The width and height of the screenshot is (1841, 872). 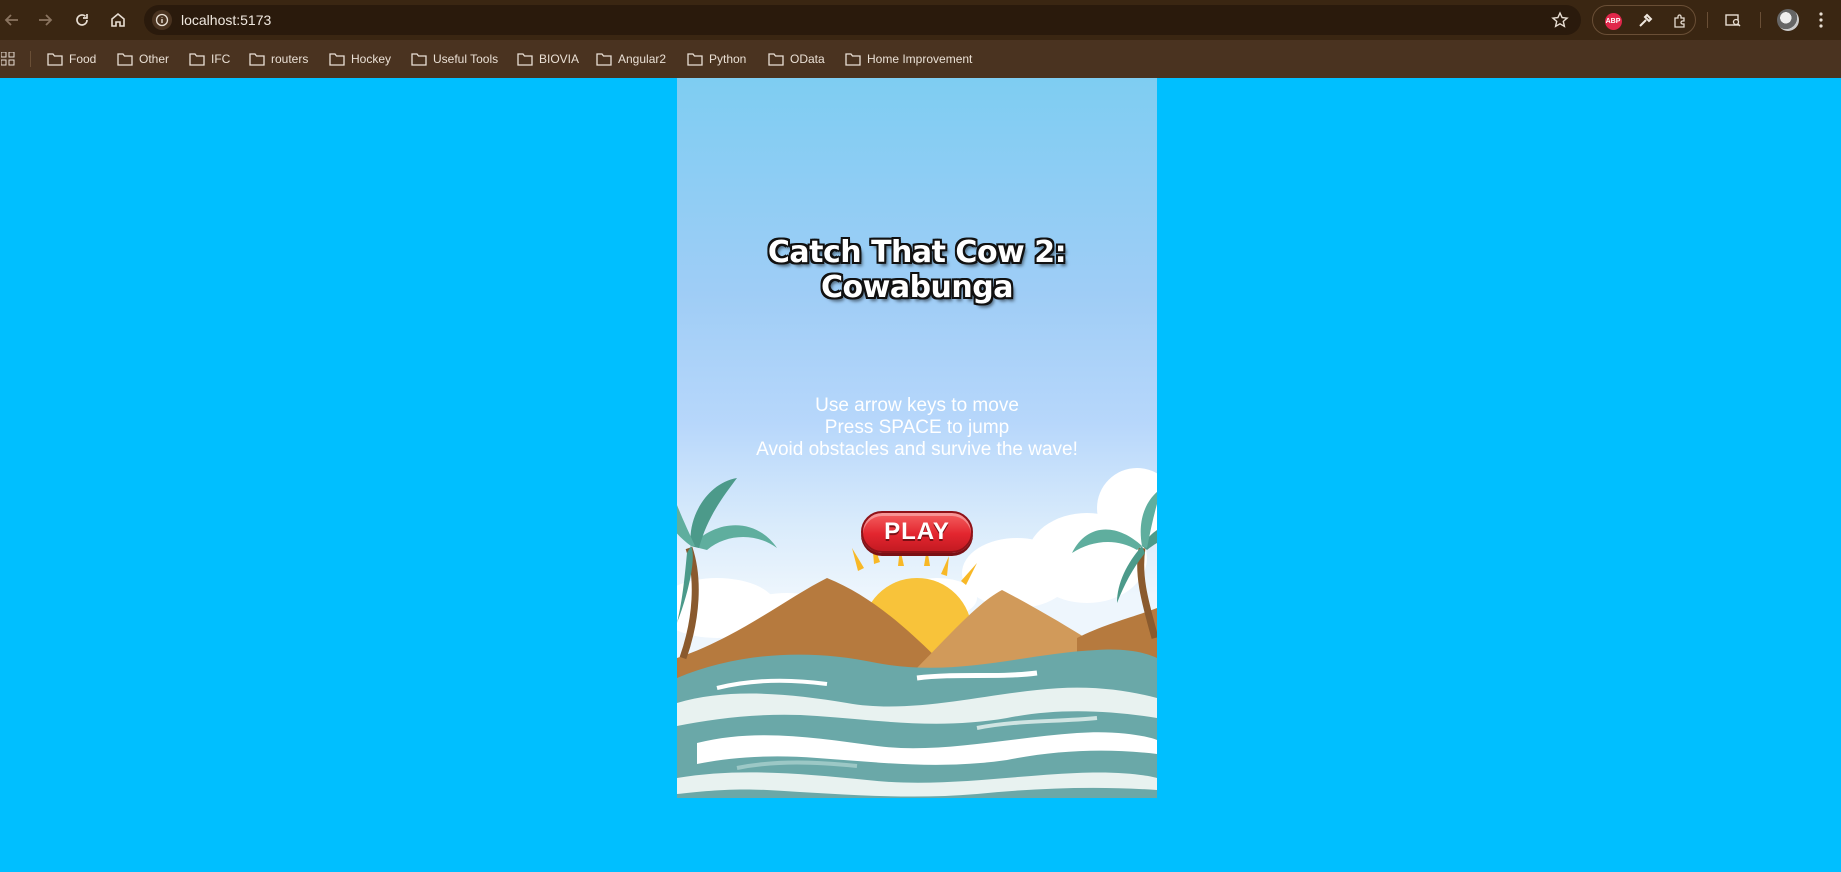 What do you see at coordinates (8, 59) in the screenshot?
I see `apps-icon` at bounding box center [8, 59].